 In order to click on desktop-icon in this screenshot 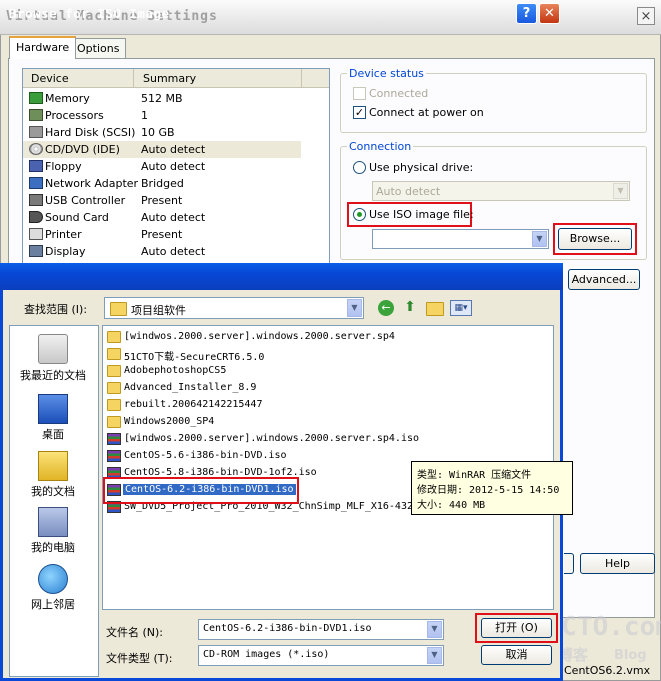, I will do `click(53, 409)`.